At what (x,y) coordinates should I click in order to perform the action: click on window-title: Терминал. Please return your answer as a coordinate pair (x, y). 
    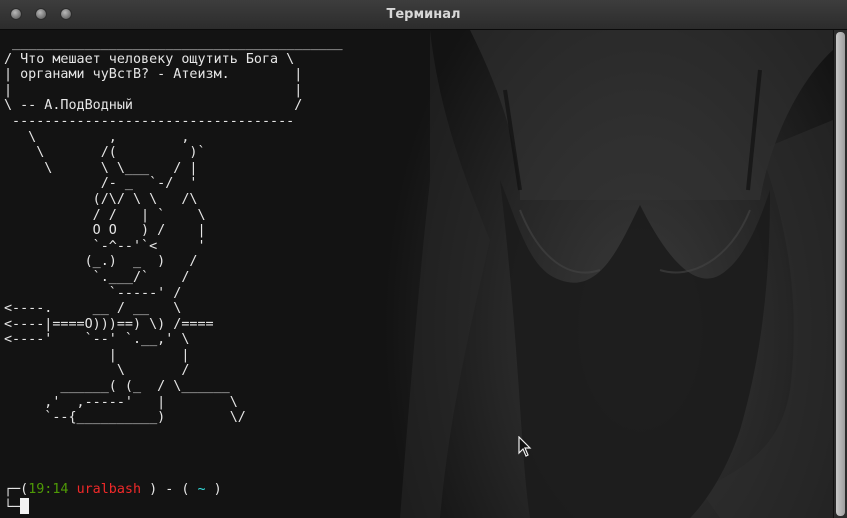
    Looking at the image, I should click on (423, 14).